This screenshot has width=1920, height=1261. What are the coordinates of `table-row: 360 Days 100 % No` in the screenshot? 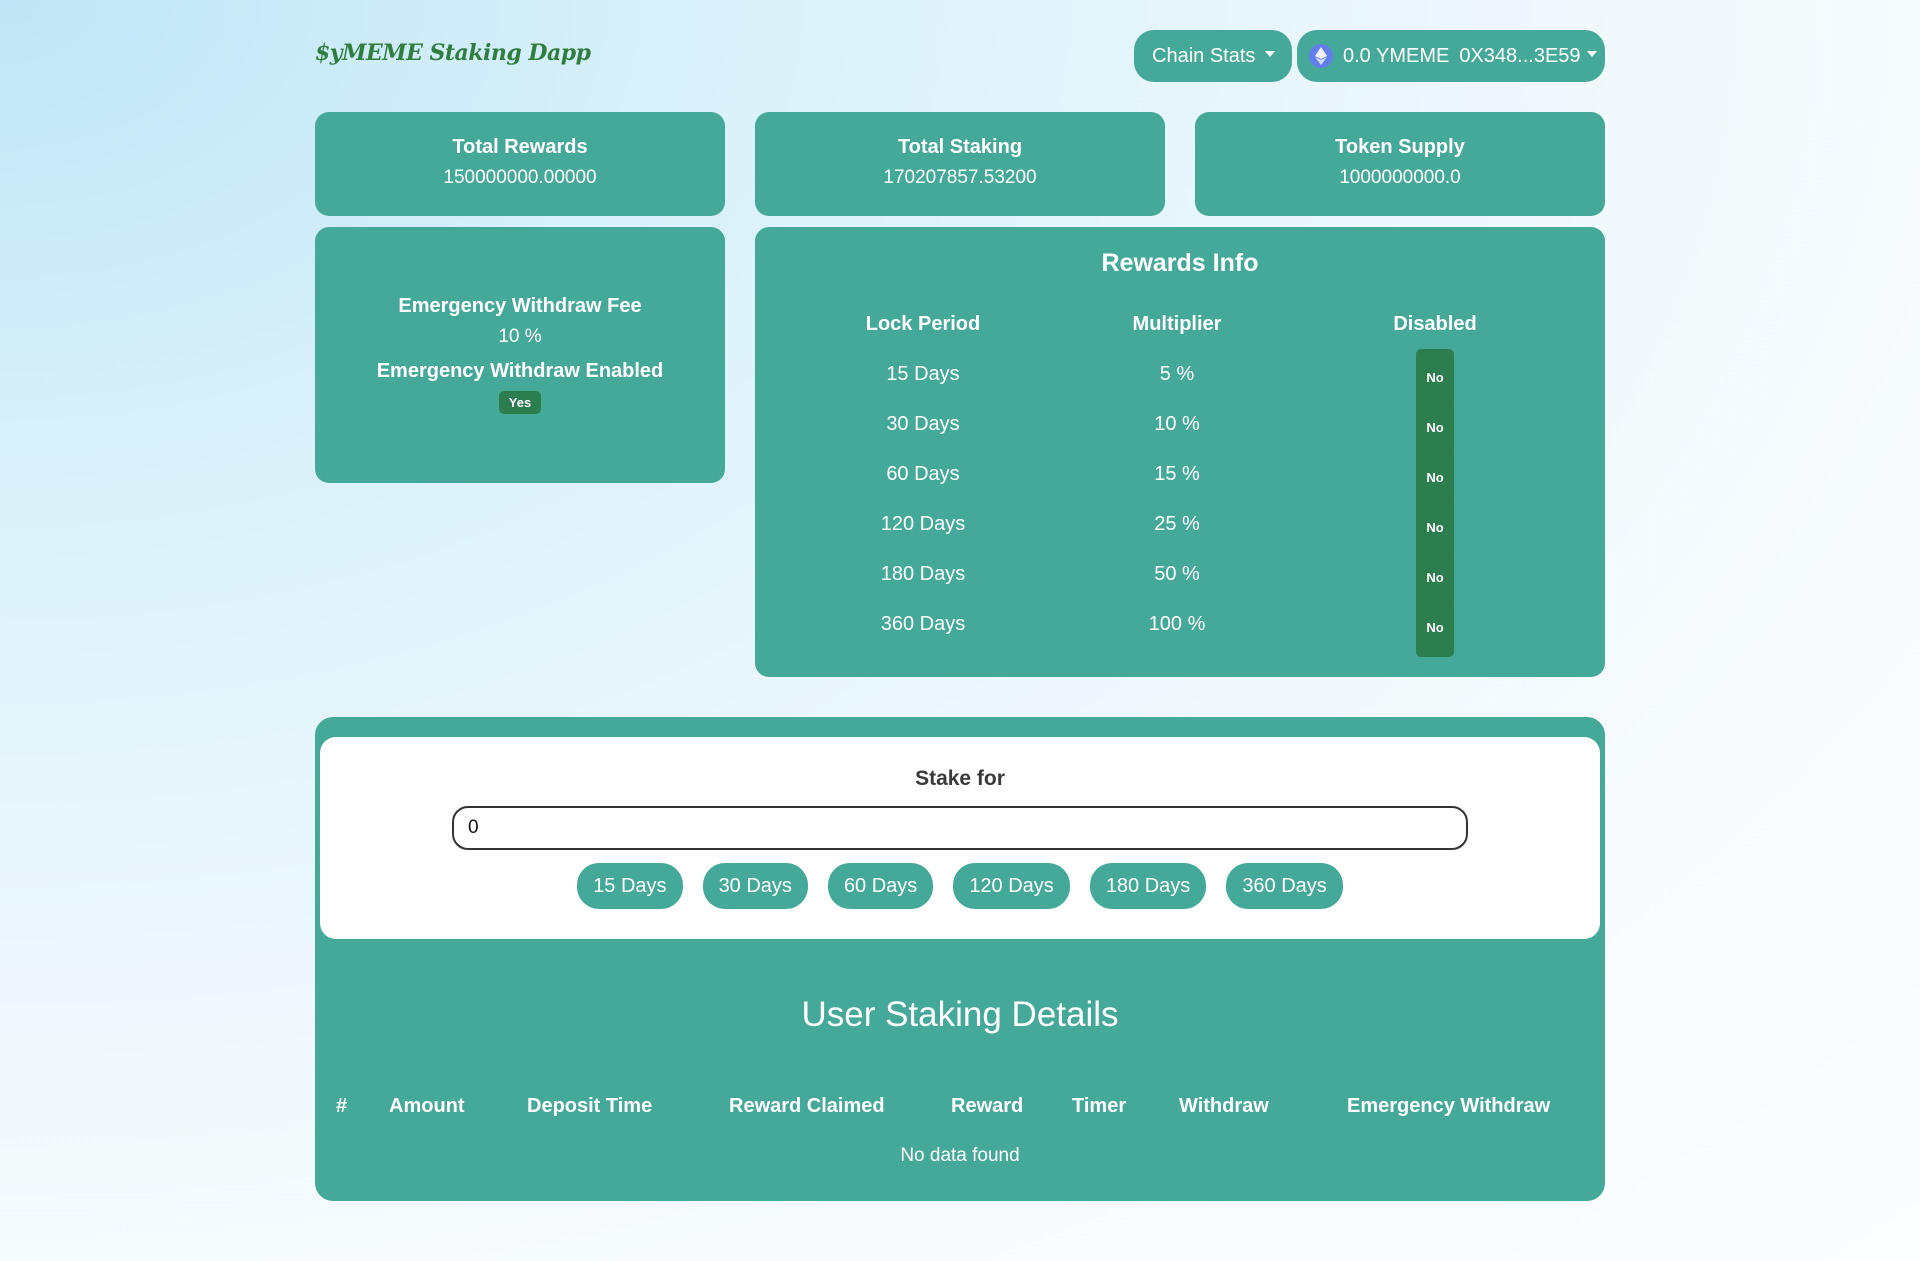 It's located at (1180, 628).